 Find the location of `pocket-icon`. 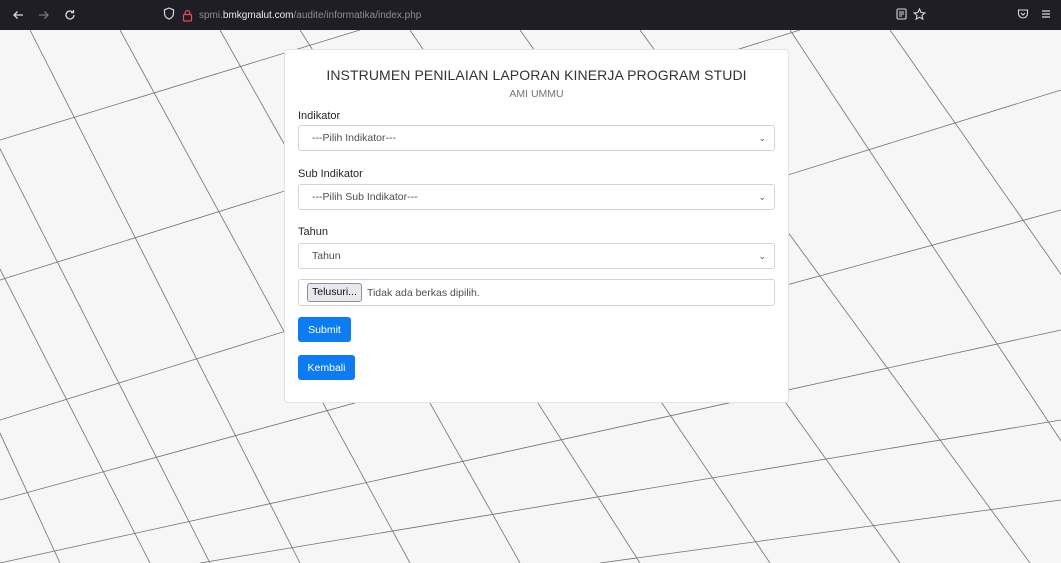

pocket-icon is located at coordinates (1023, 14).